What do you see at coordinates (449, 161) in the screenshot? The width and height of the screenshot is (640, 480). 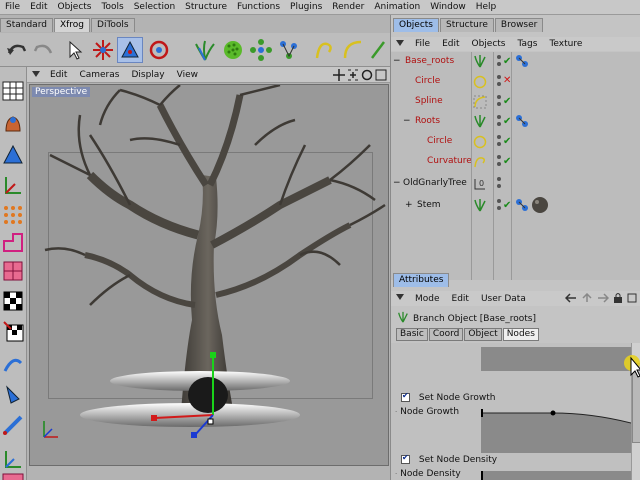 I see `object-name: Curvature` at bounding box center [449, 161].